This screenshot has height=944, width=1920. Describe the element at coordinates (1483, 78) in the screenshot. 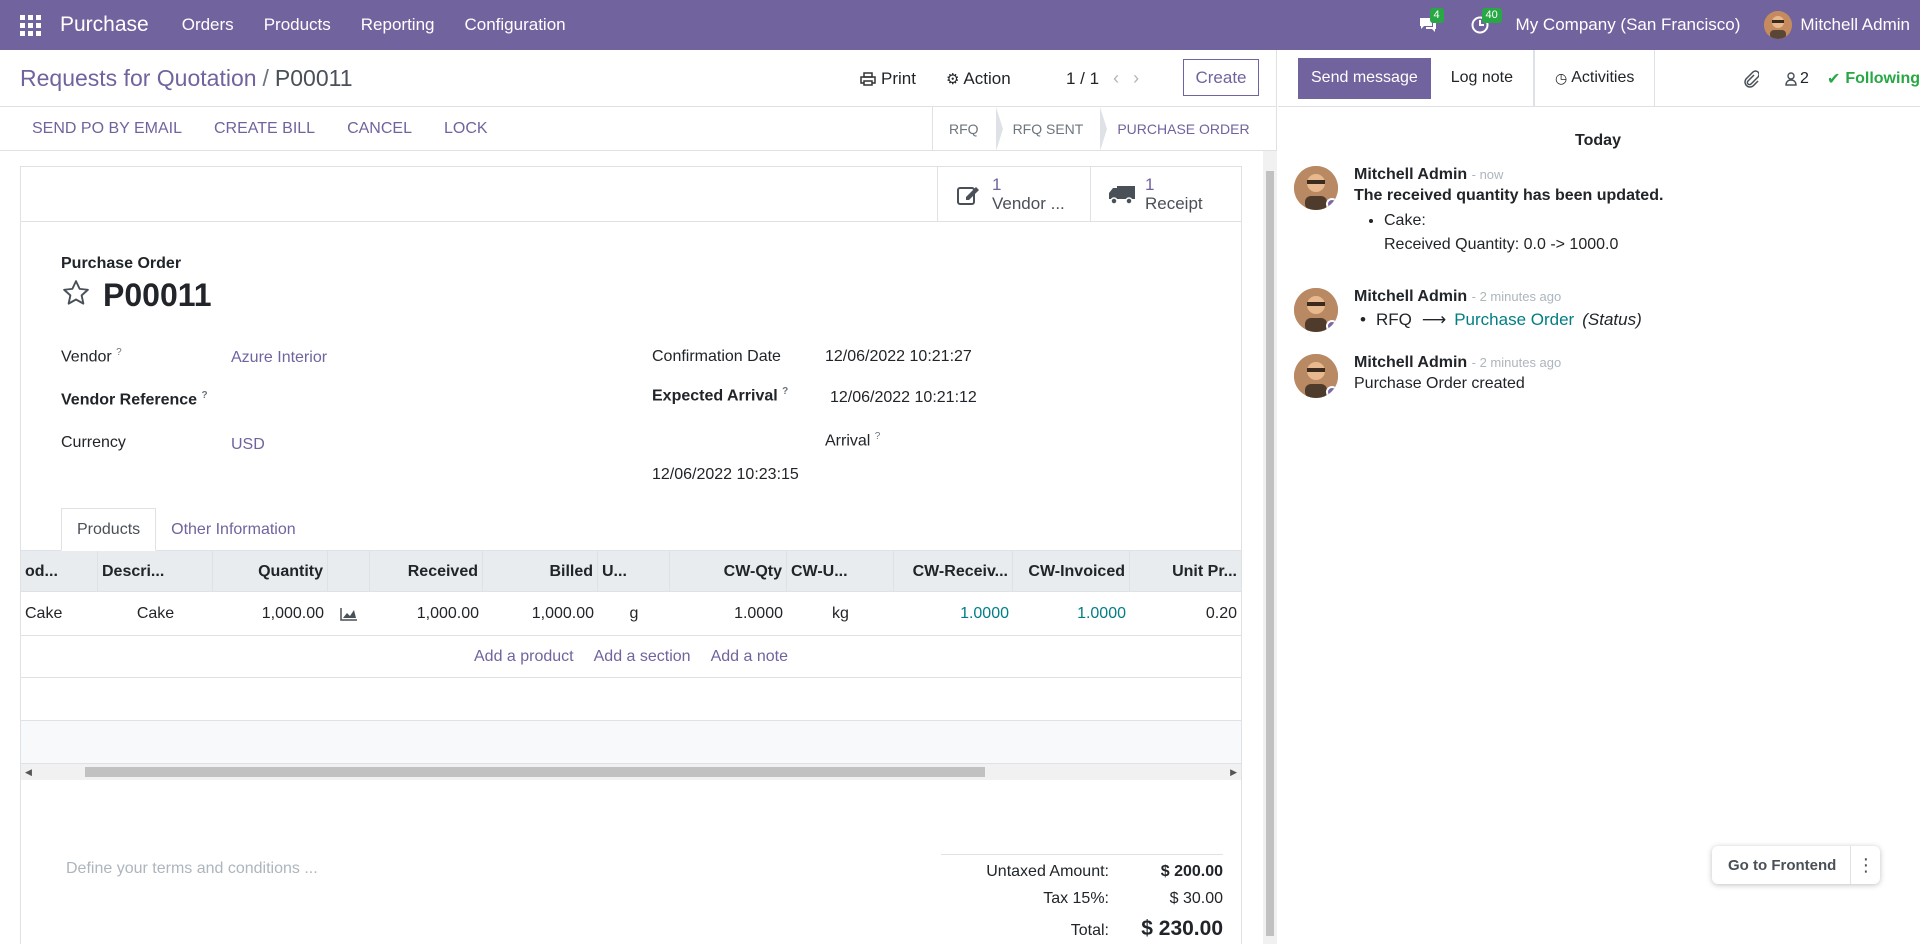

I see `log-note-button: Log note` at that location.